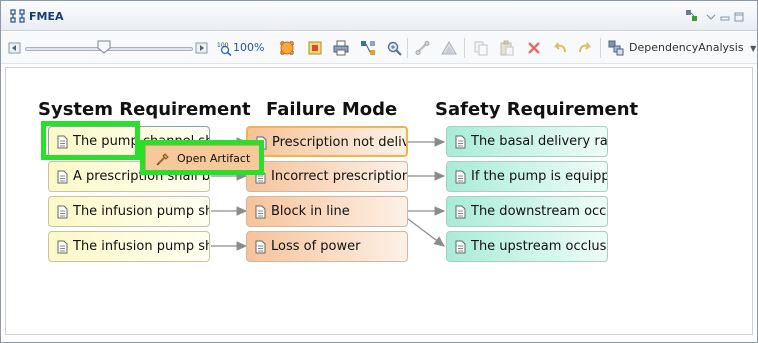  I want to click on node-label: The upstream occlusion, so click(539, 246).